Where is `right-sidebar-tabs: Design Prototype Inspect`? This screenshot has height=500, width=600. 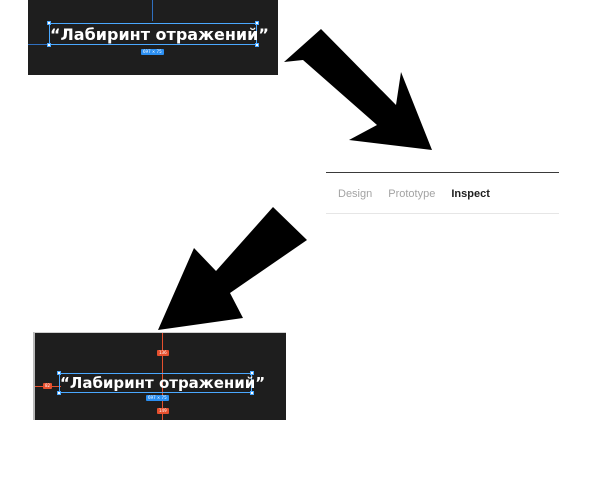 right-sidebar-tabs: Design Prototype Inspect is located at coordinates (442, 193).